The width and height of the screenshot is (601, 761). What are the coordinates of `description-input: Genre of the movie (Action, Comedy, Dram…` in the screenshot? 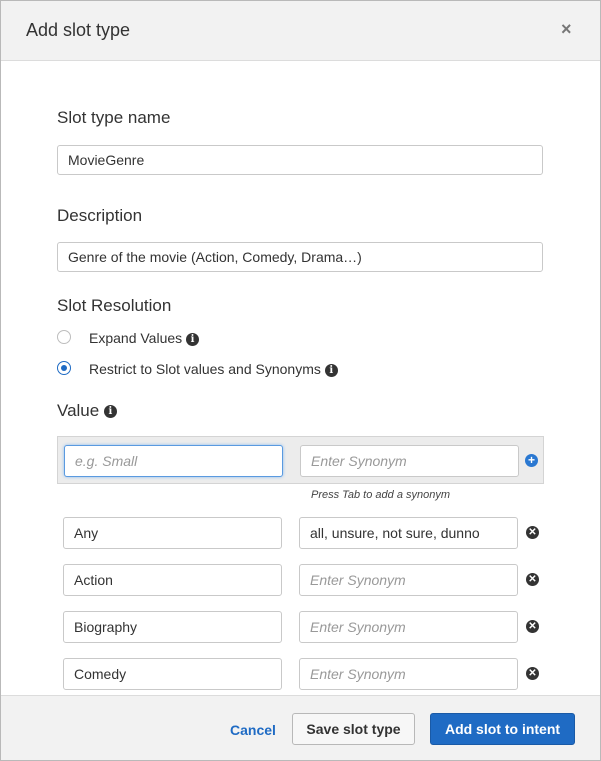 It's located at (300, 257).